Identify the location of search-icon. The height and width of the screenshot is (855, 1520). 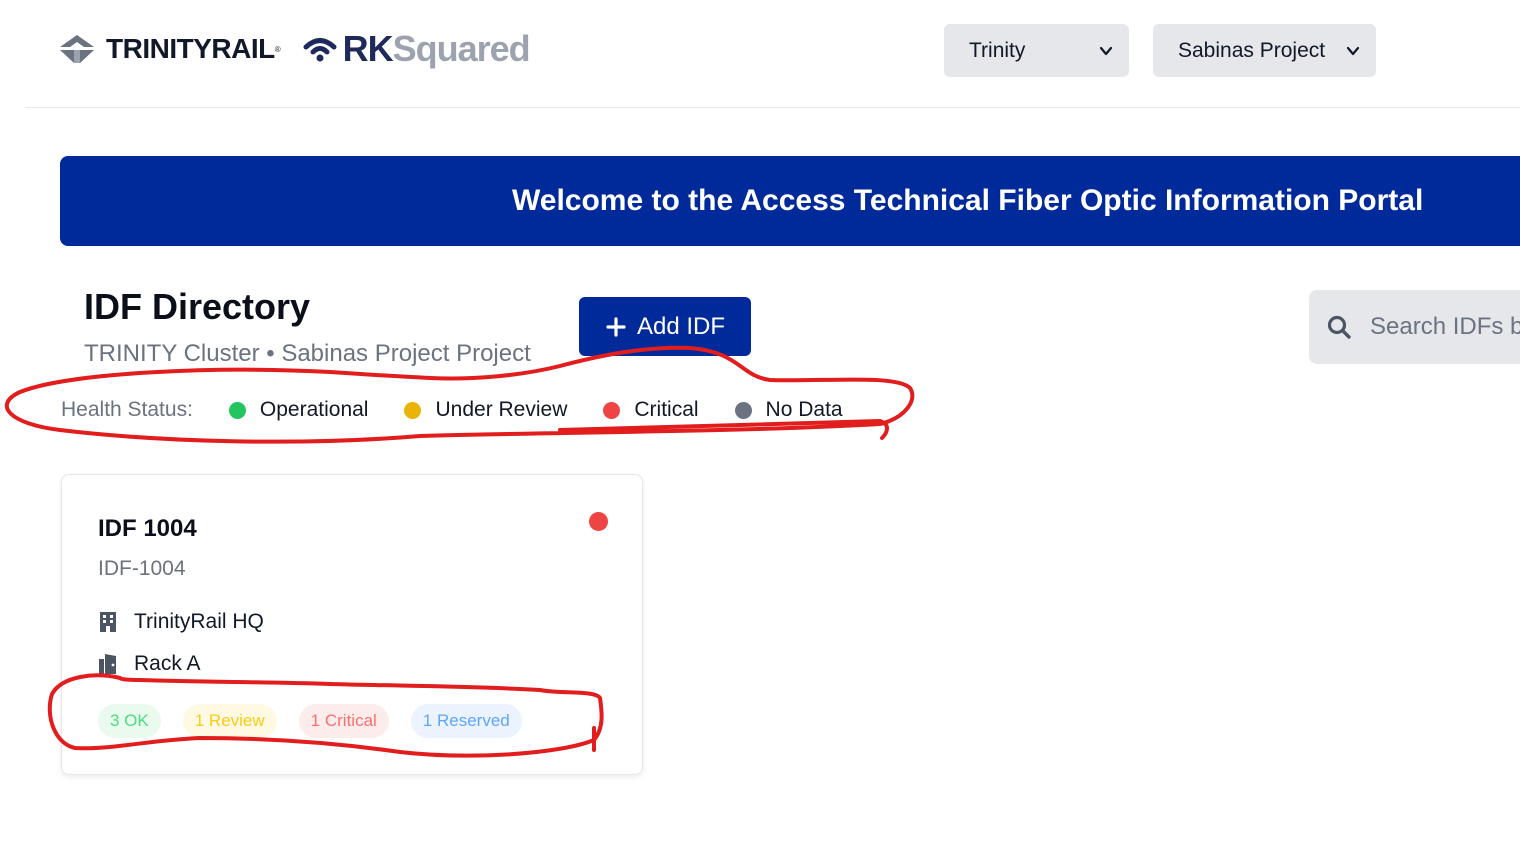
(1339, 327).